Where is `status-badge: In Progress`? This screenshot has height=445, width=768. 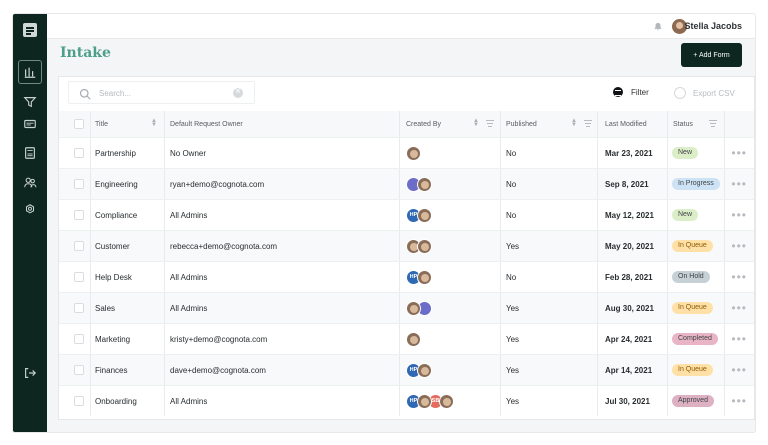 status-badge: In Progress is located at coordinates (696, 184).